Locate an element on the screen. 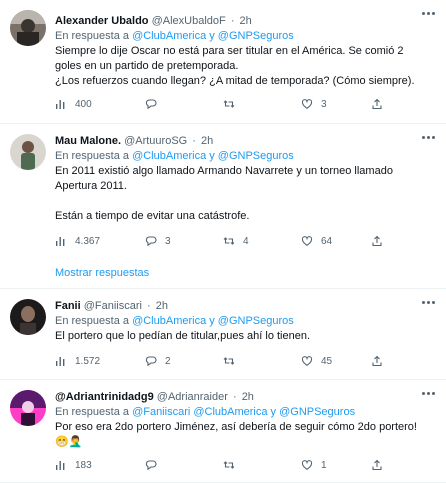 This screenshot has width=446, height=483. handle: @Adrianraider is located at coordinates (192, 397).